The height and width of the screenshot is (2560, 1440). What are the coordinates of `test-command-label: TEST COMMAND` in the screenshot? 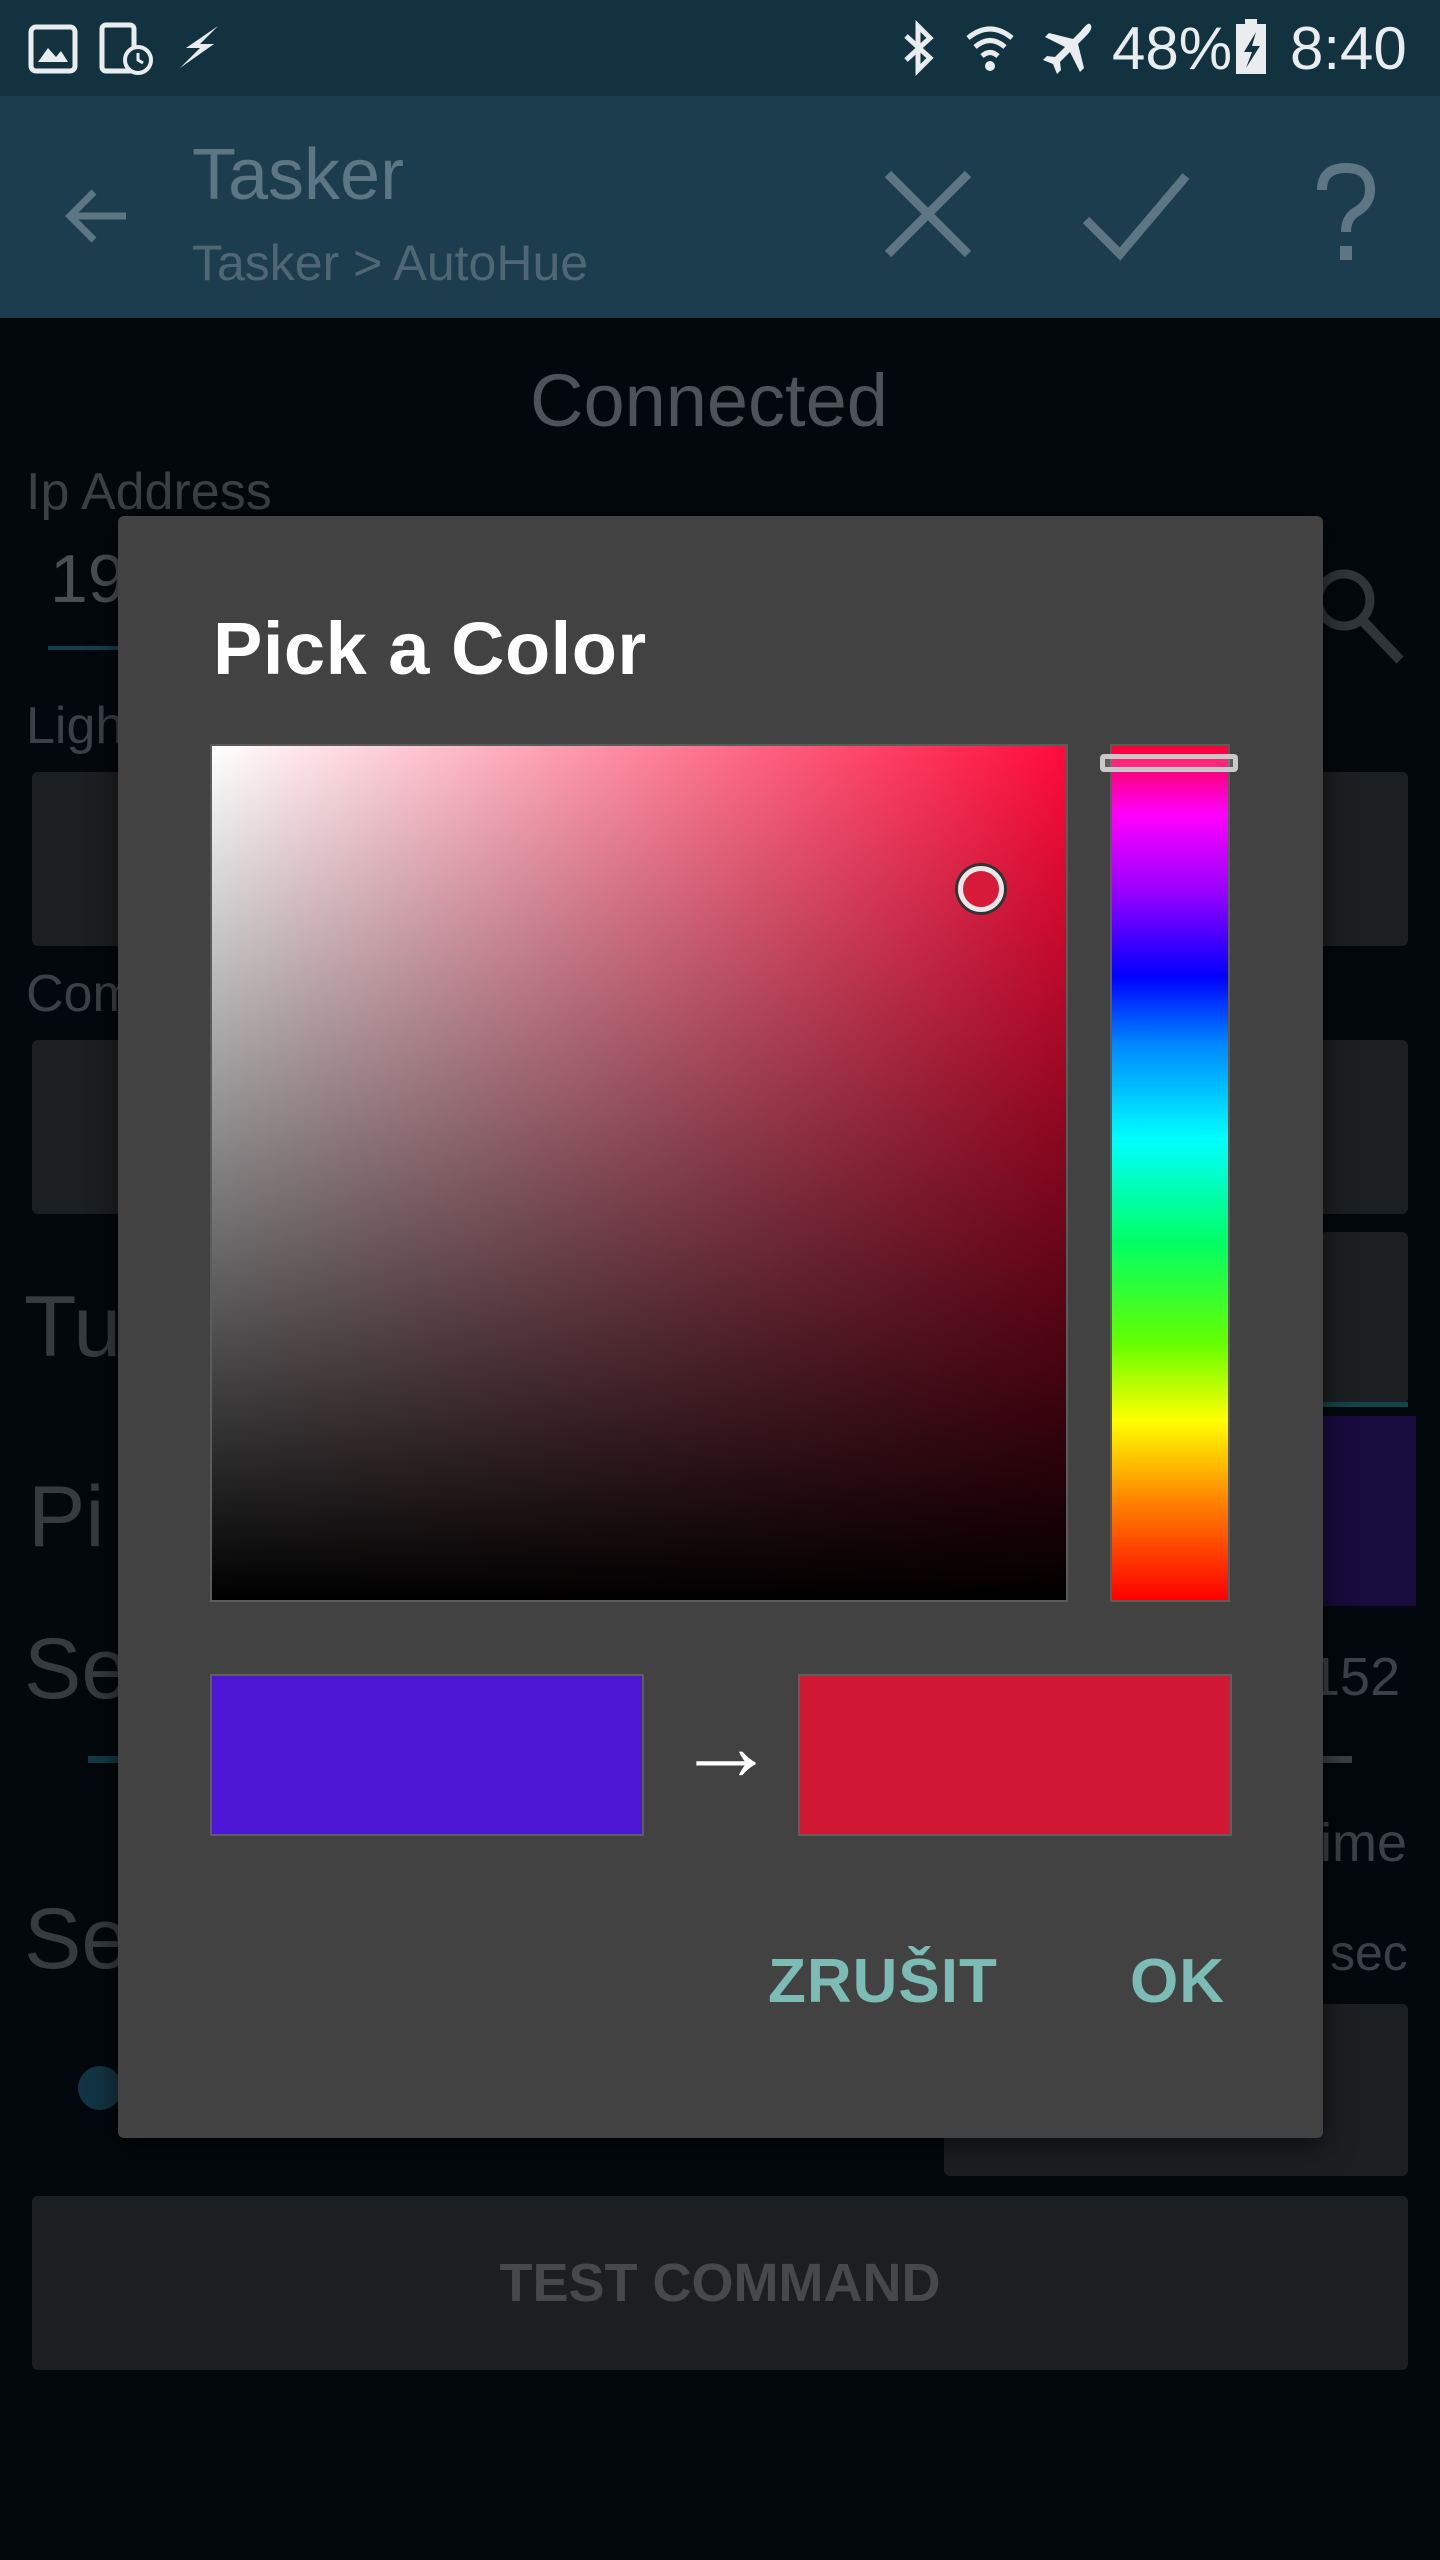 It's located at (720, 2283).